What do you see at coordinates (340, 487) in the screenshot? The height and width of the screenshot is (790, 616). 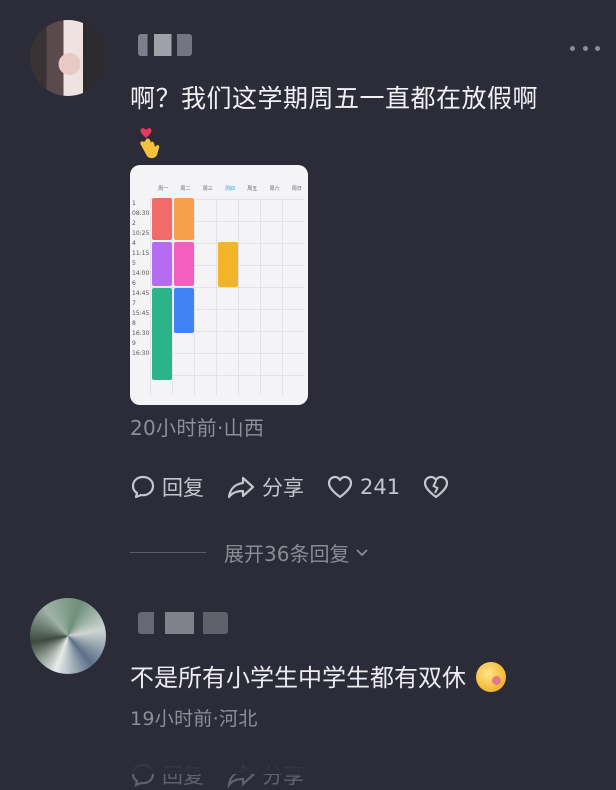 I see `heart-icon` at bounding box center [340, 487].